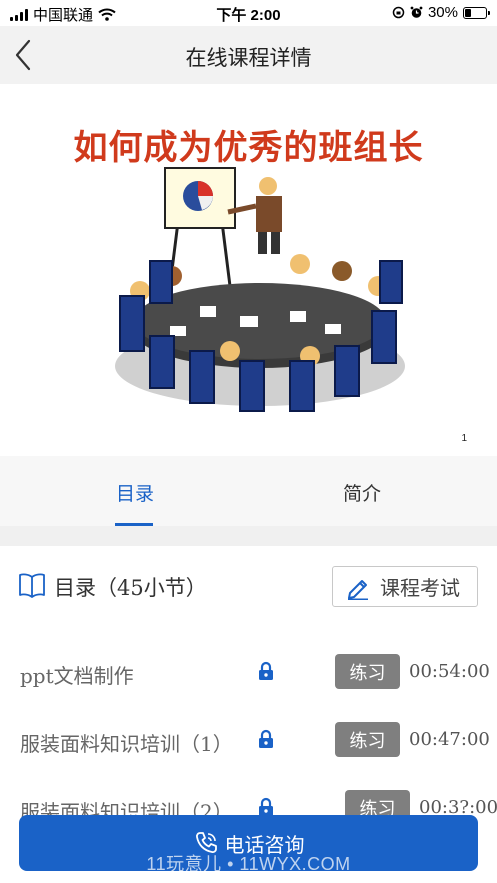 Image resolution: width=497 pixels, height=883 pixels. I want to click on tab-catalog: 目录, so click(135, 491).